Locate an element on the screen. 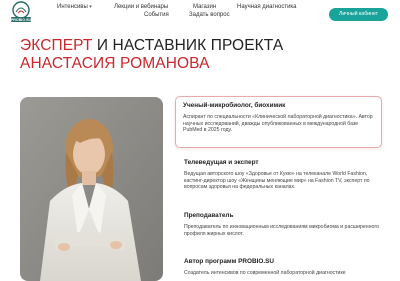 This screenshot has height=281, width=400. title-mentor: И НАСТАВНИК ПРОЕКТА is located at coordinates (188, 45).